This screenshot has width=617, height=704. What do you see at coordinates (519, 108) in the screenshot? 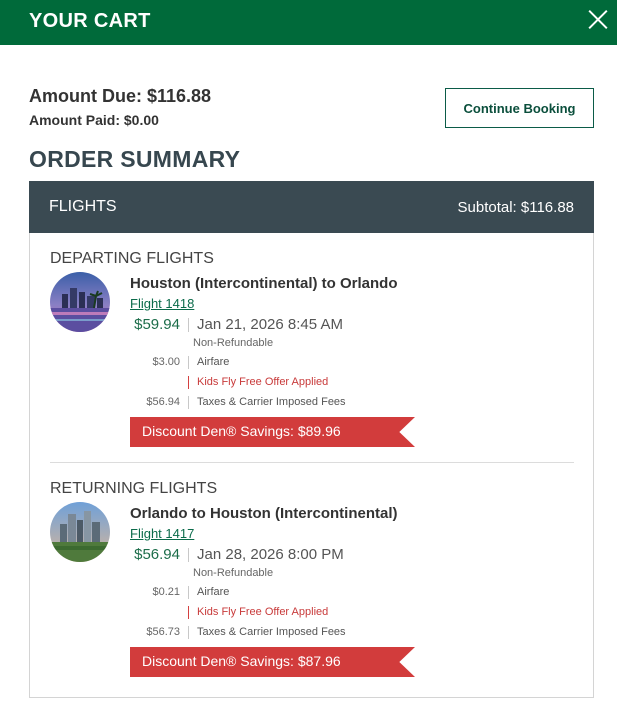
I see `continue-booking-button: Continue Booking` at bounding box center [519, 108].